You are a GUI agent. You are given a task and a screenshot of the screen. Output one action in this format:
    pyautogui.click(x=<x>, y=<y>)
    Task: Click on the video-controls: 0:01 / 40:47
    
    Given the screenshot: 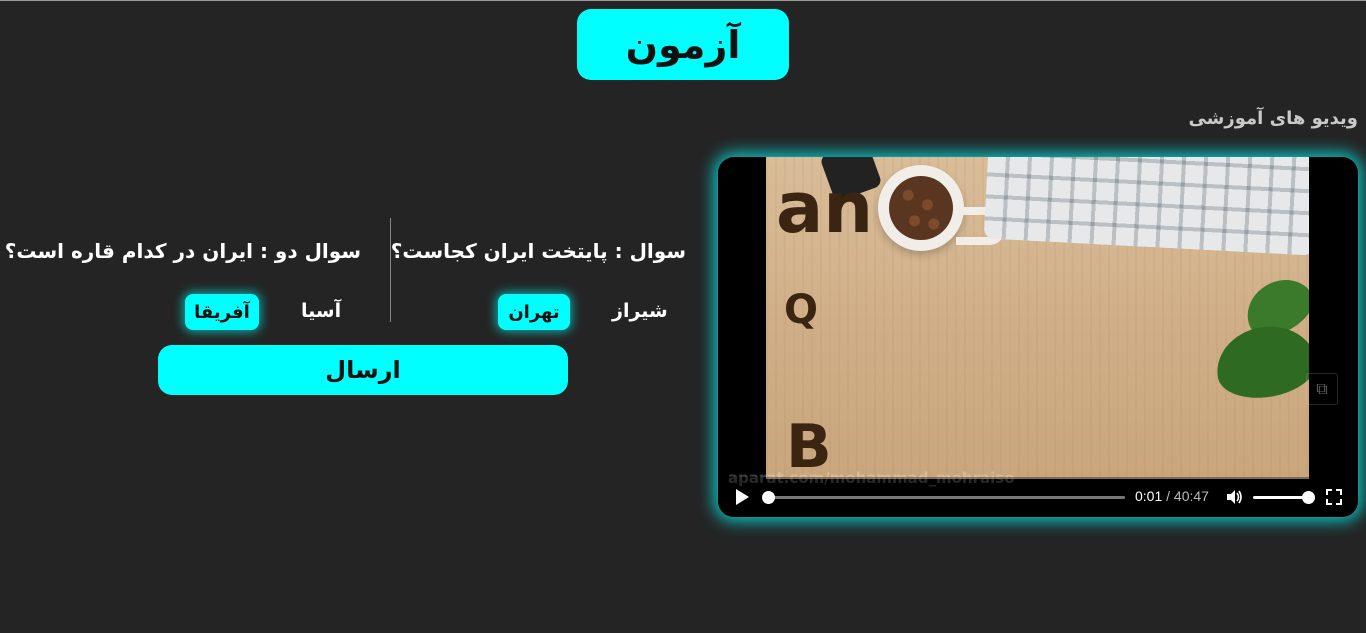 What is the action you would take?
    pyautogui.click(x=1038, y=497)
    